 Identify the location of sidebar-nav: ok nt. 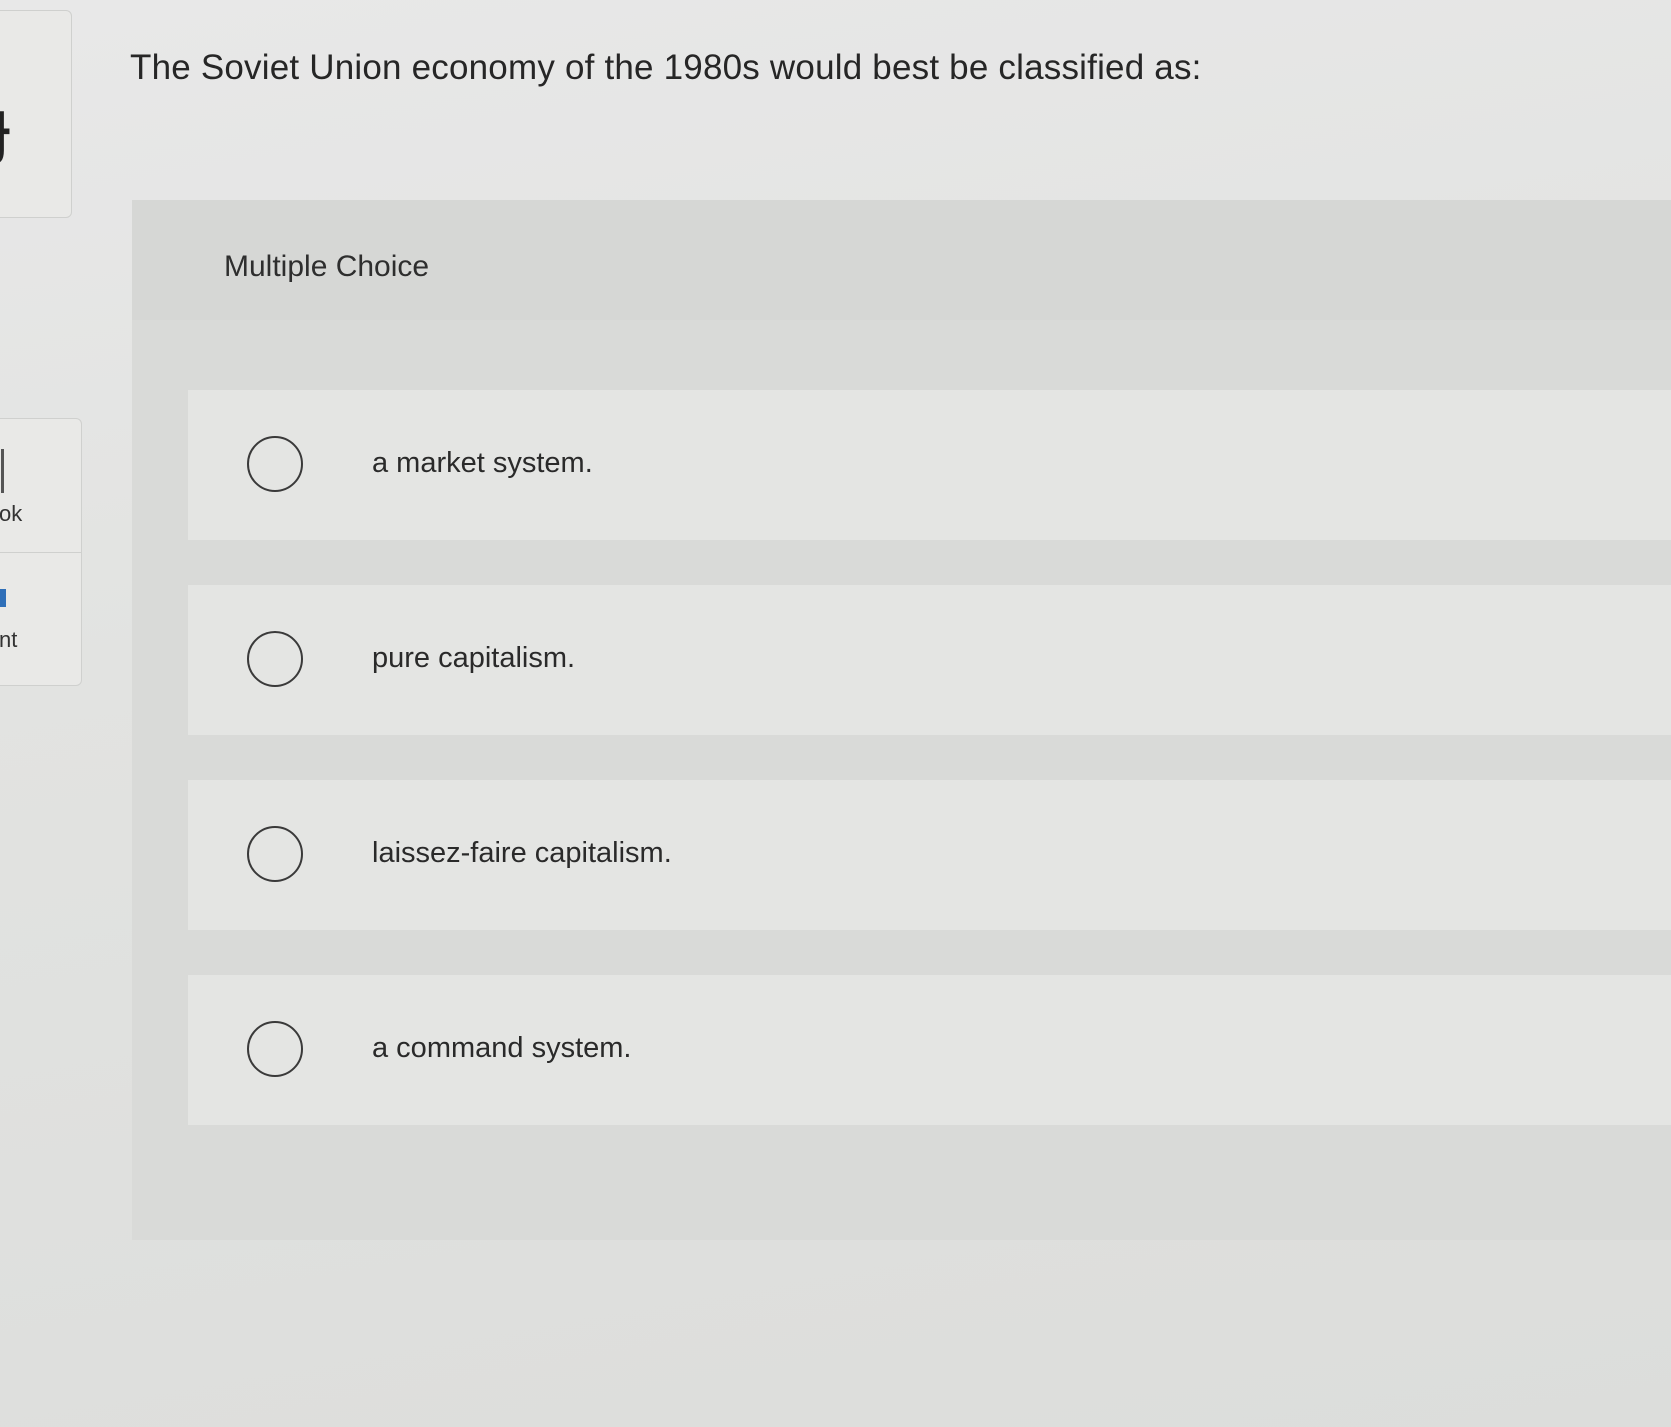
(41, 552).